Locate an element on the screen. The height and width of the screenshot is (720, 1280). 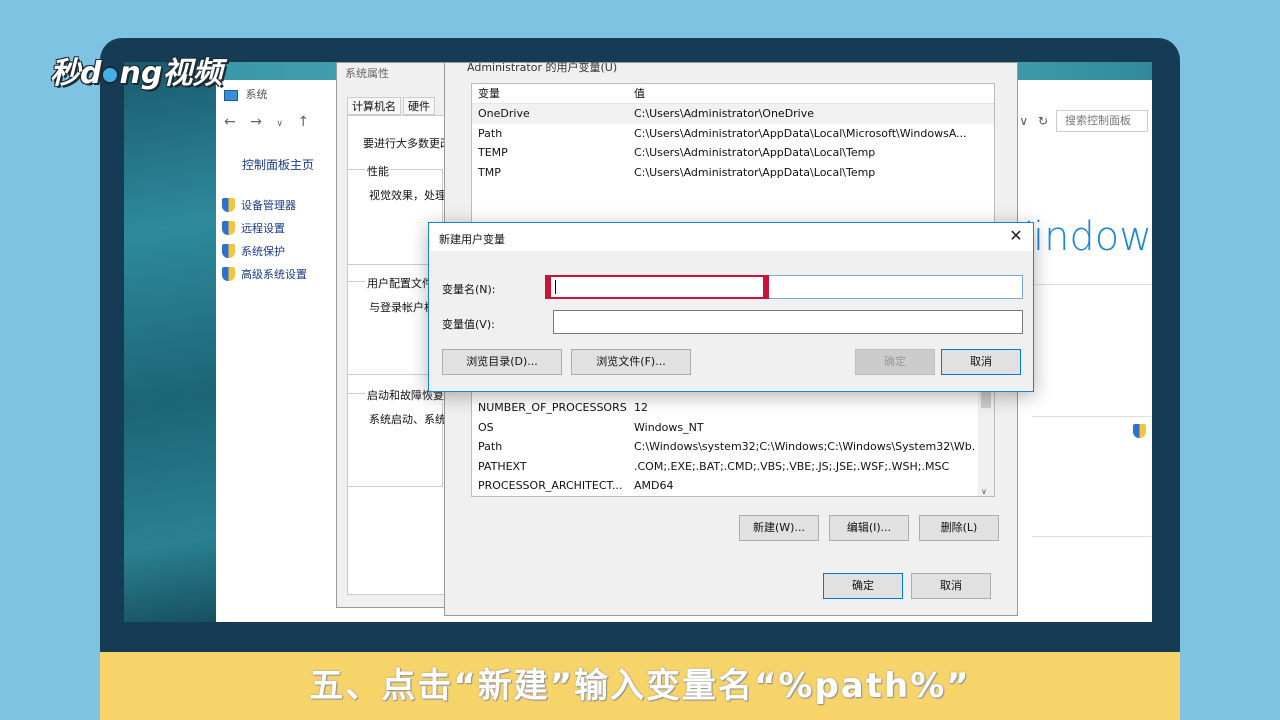
control-panel-home-link: 控制面板主页 is located at coordinates (278, 164).